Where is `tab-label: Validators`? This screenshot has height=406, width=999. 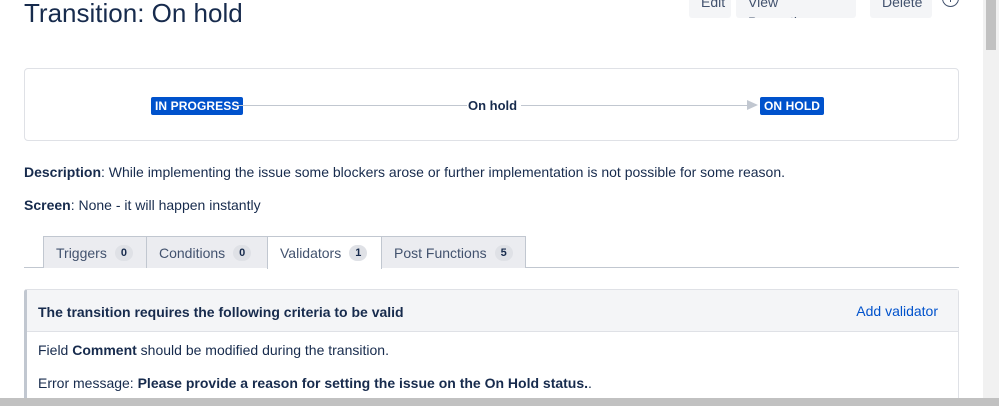 tab-label: Validators is located at coordinates (311, 253).